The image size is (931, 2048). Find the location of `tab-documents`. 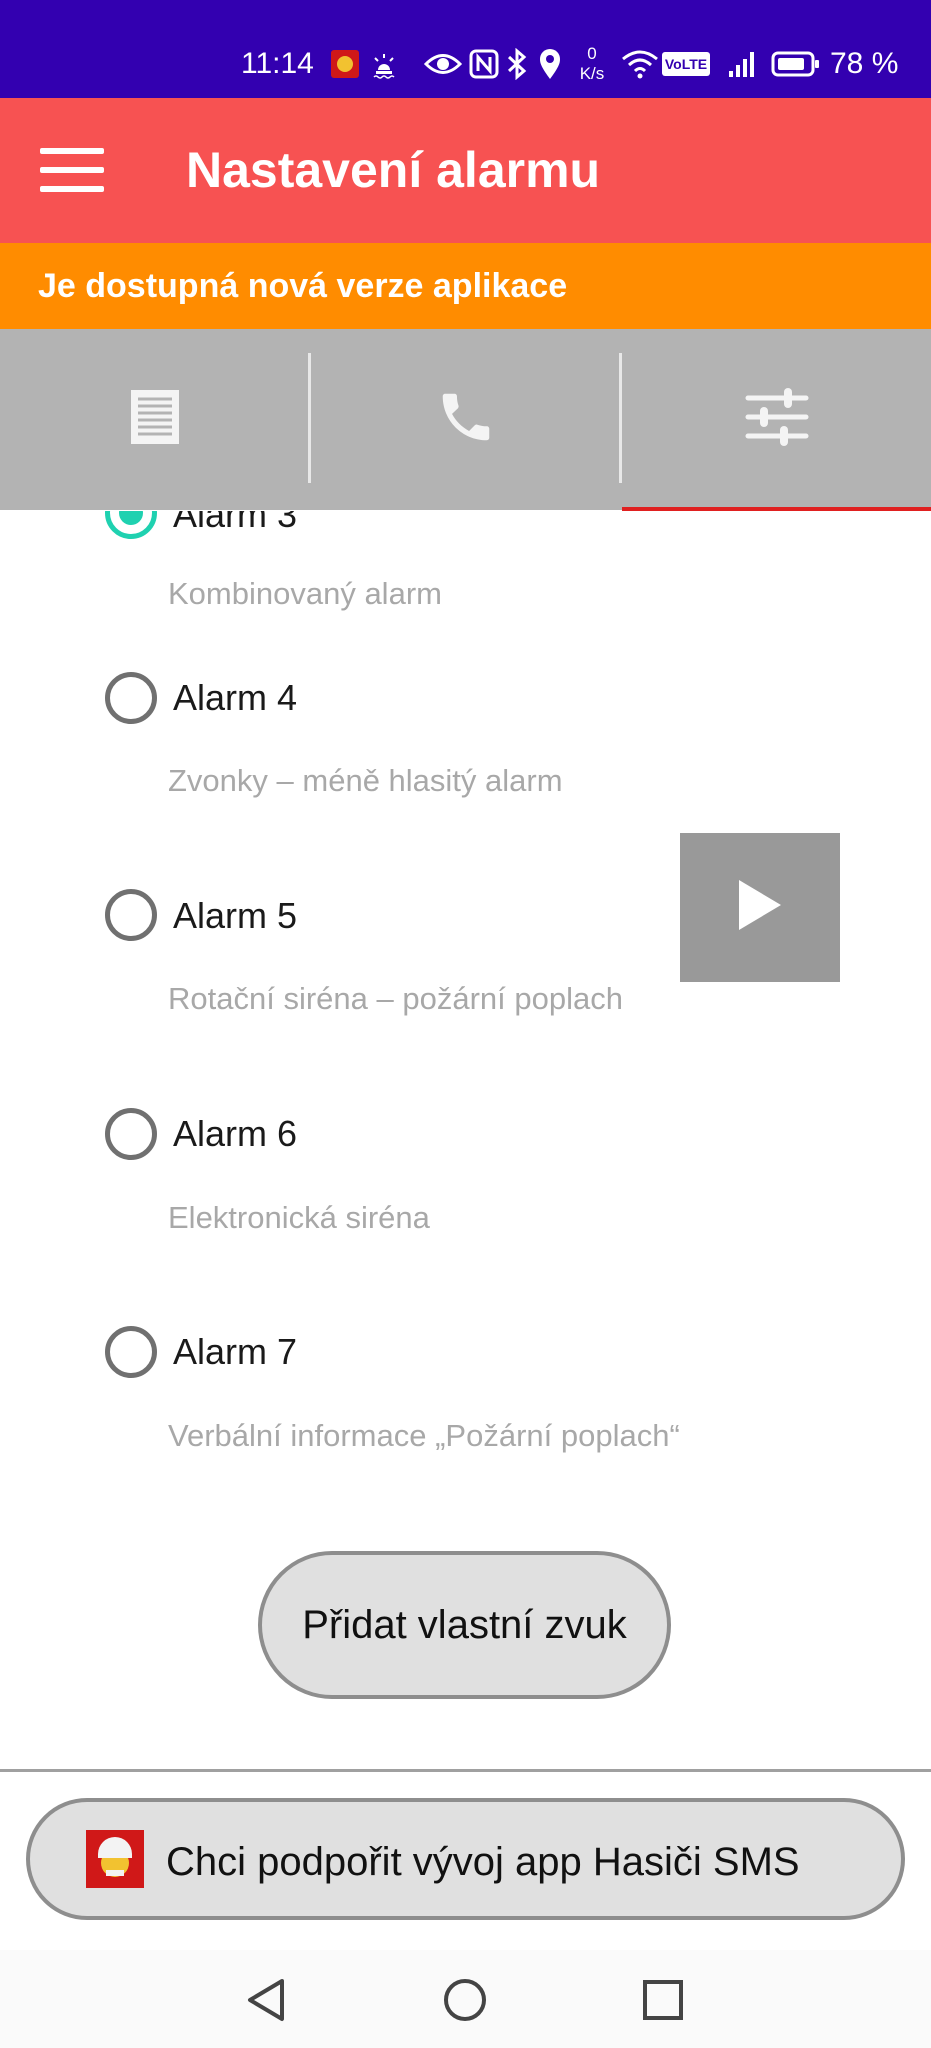

tab-documents is located at coordinates (155, 419).